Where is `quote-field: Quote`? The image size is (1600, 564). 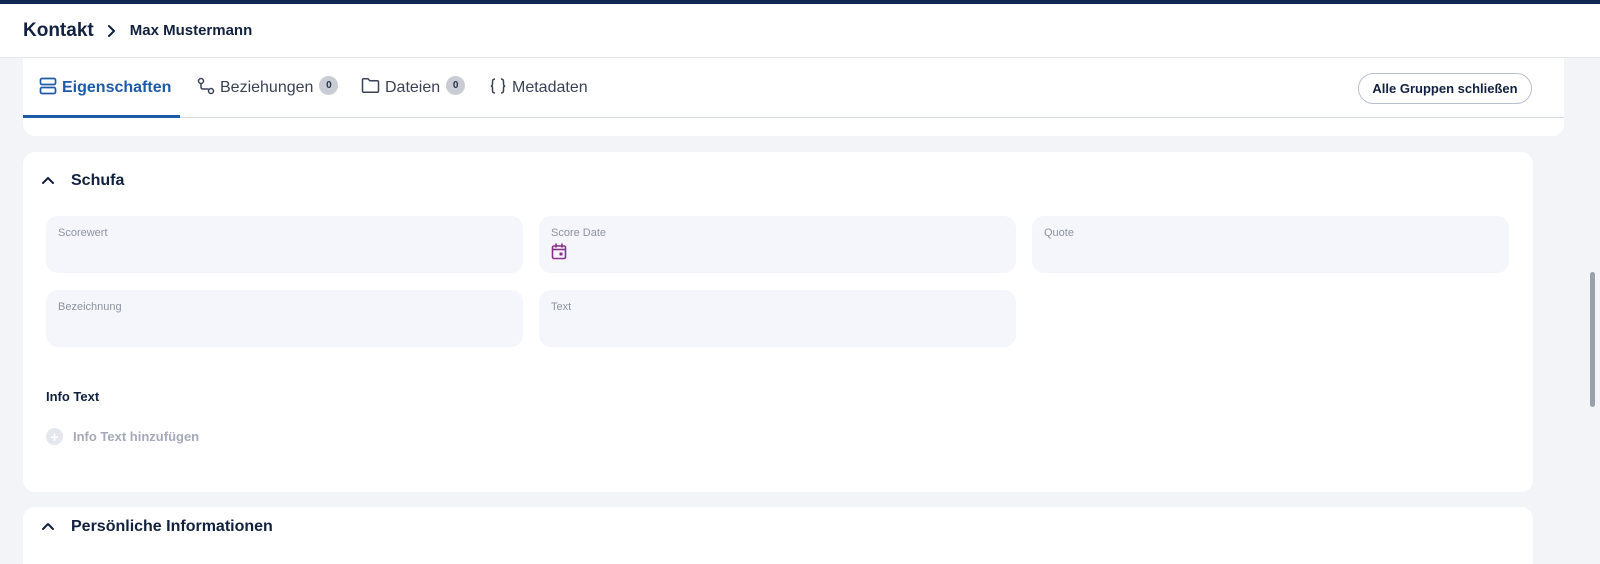
quote-field: Quote is located at coordinates (1270, 244).